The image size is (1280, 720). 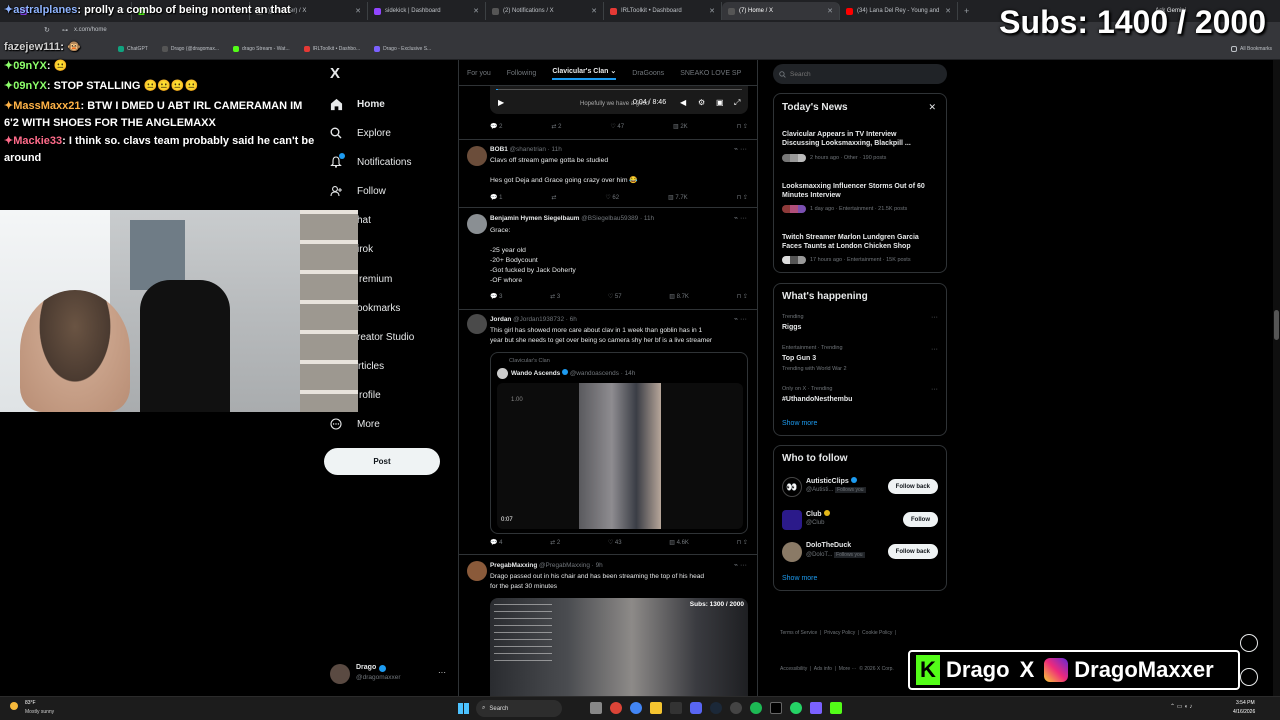 What do you see at coordinates (617, 126) in the screenshot?
I see `like-button: ♡ 47` at bounding box center [617, 126].